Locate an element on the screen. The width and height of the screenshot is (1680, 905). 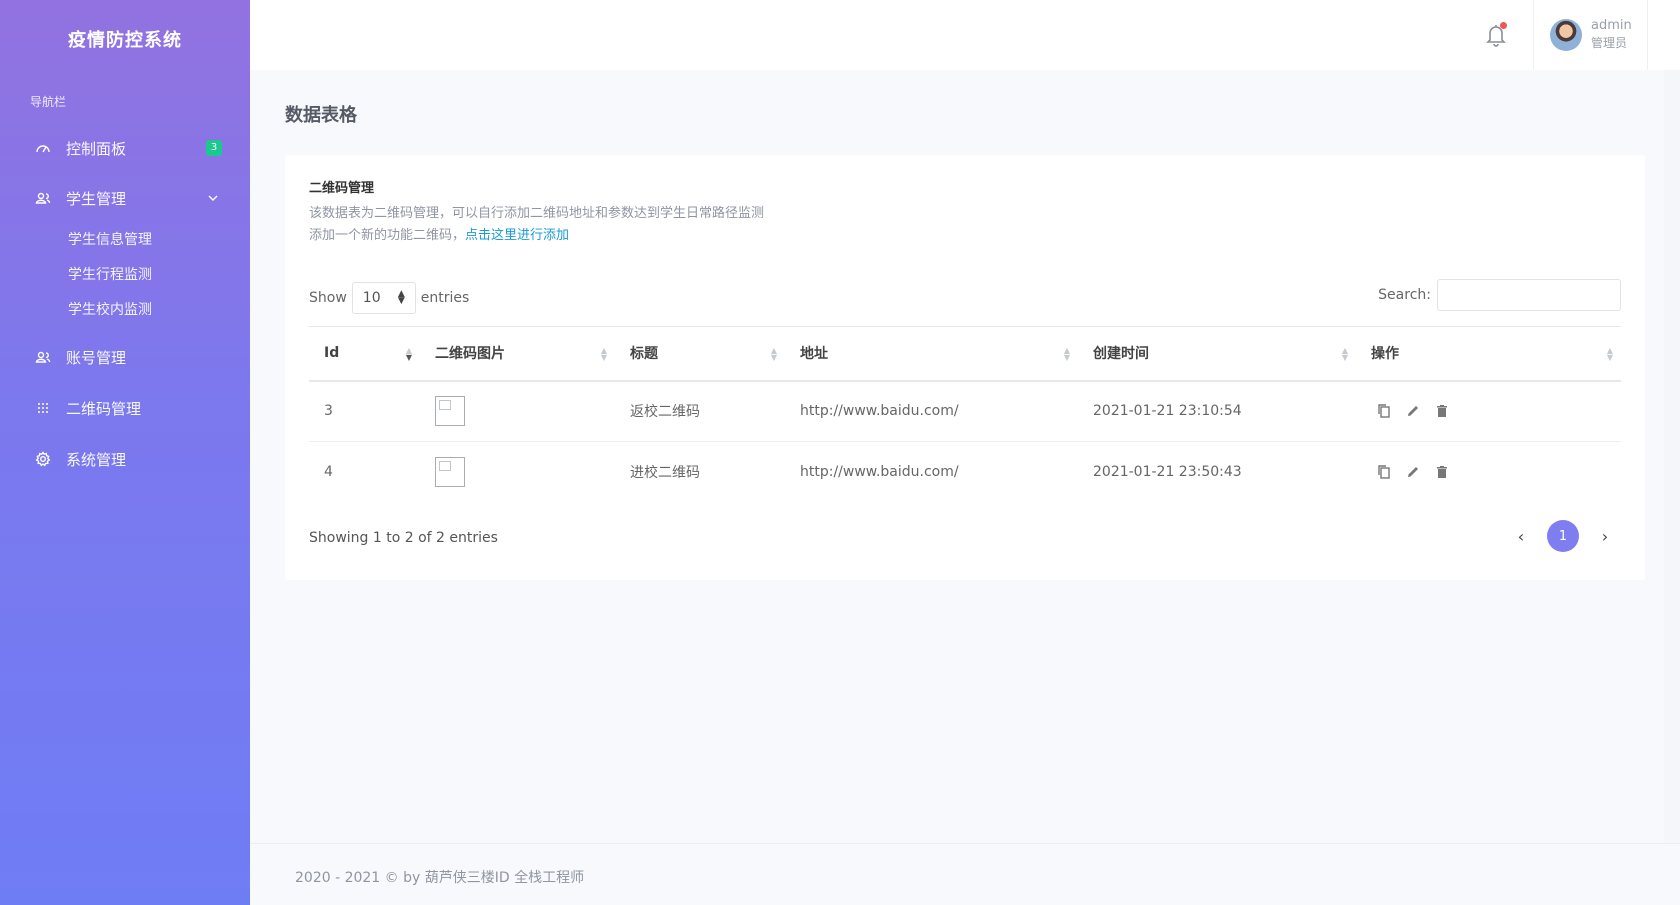
page-size-value: 10 is located at coordinates (371, 298).